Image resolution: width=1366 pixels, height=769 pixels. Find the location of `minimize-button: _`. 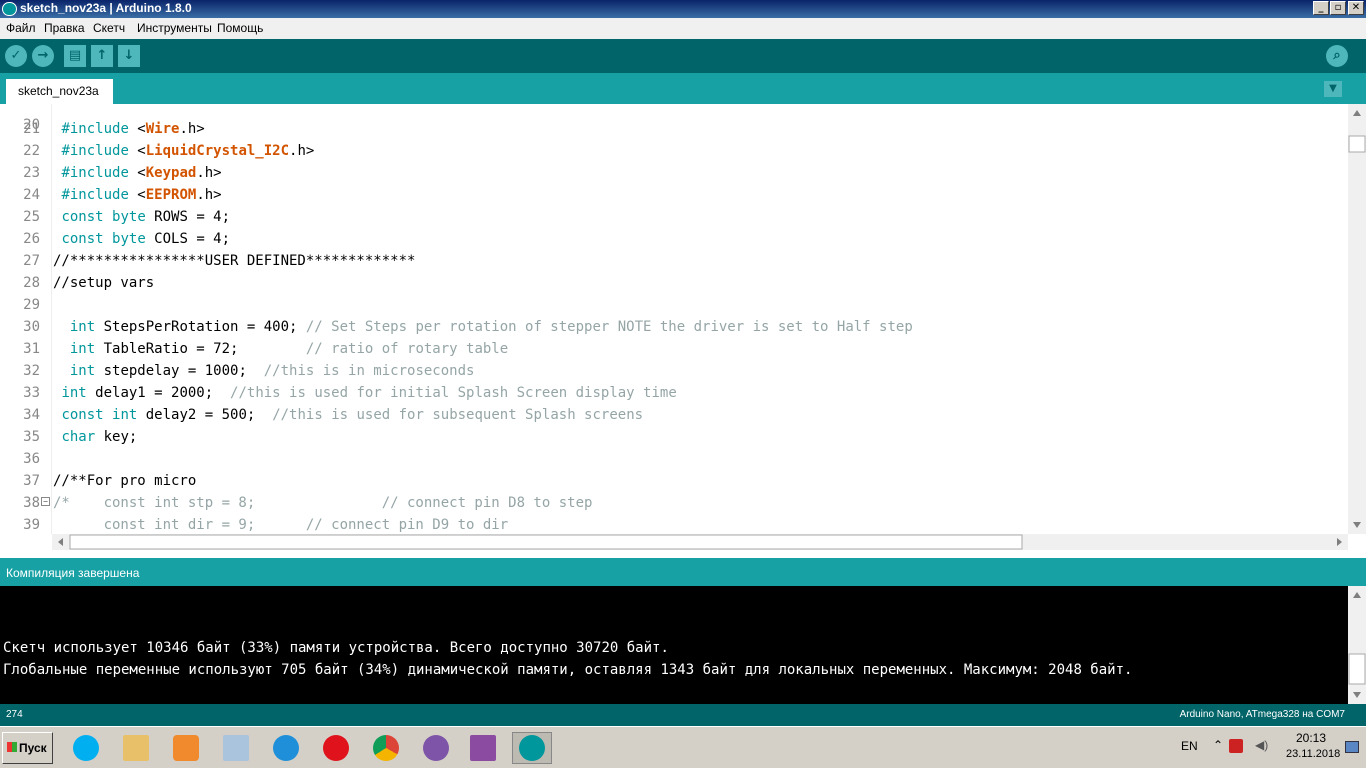

minimize-button: _ is located at coordinates (1321, 8).